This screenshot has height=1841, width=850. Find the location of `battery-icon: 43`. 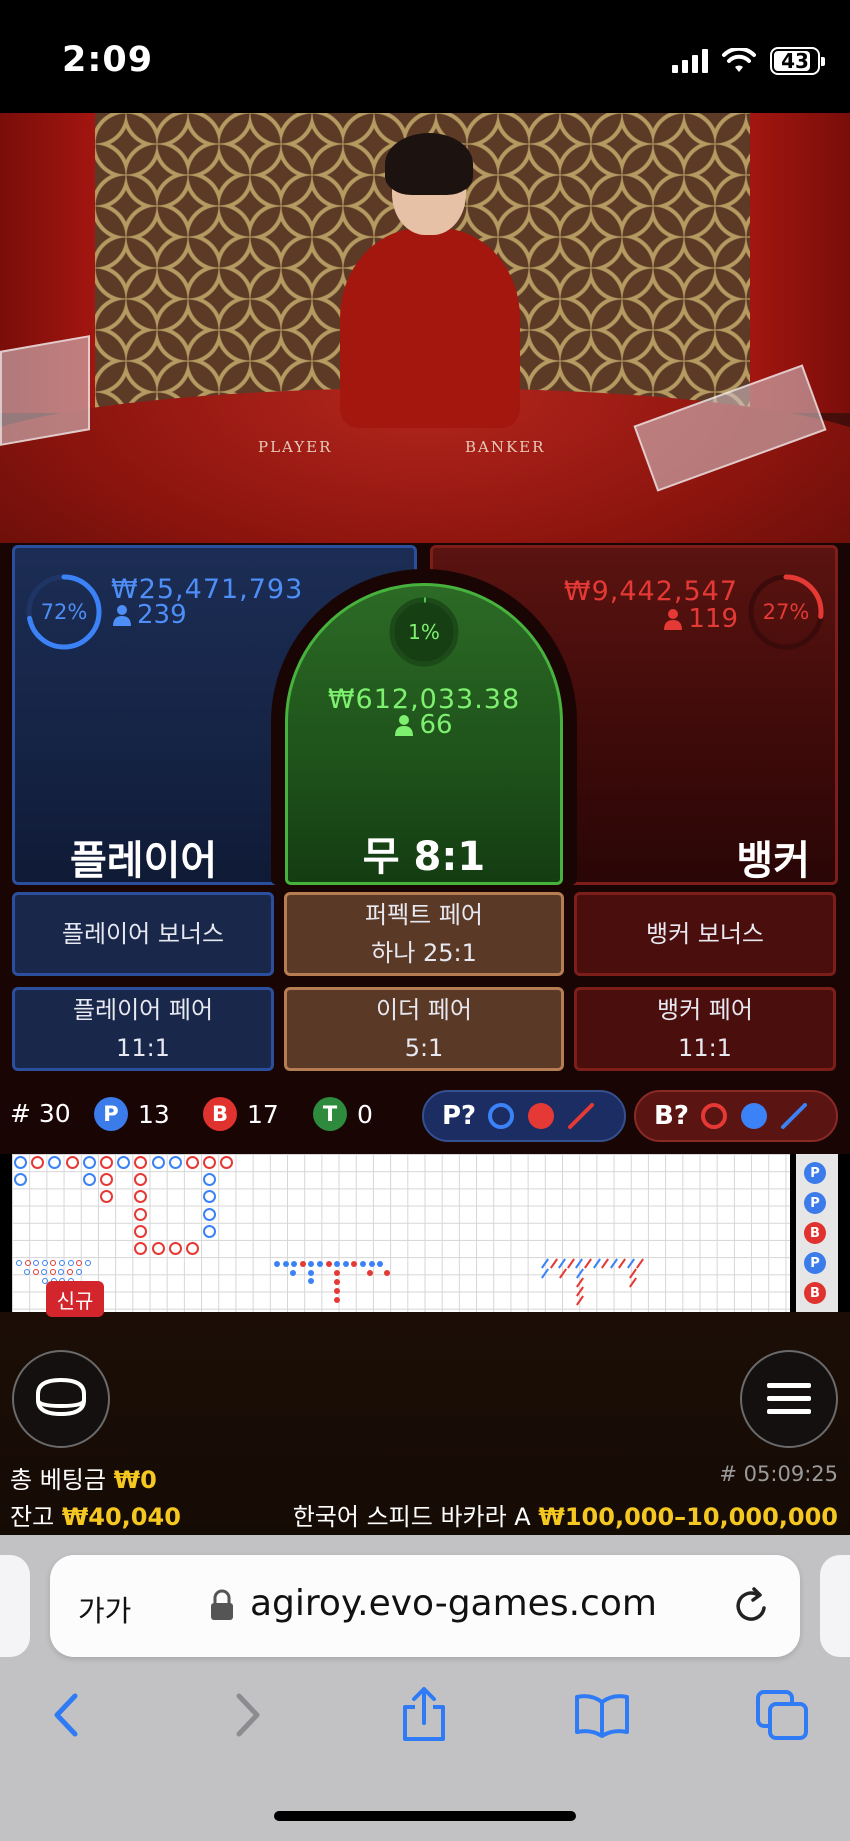

battery-icon: 43 is located at coordinates (797, 61).